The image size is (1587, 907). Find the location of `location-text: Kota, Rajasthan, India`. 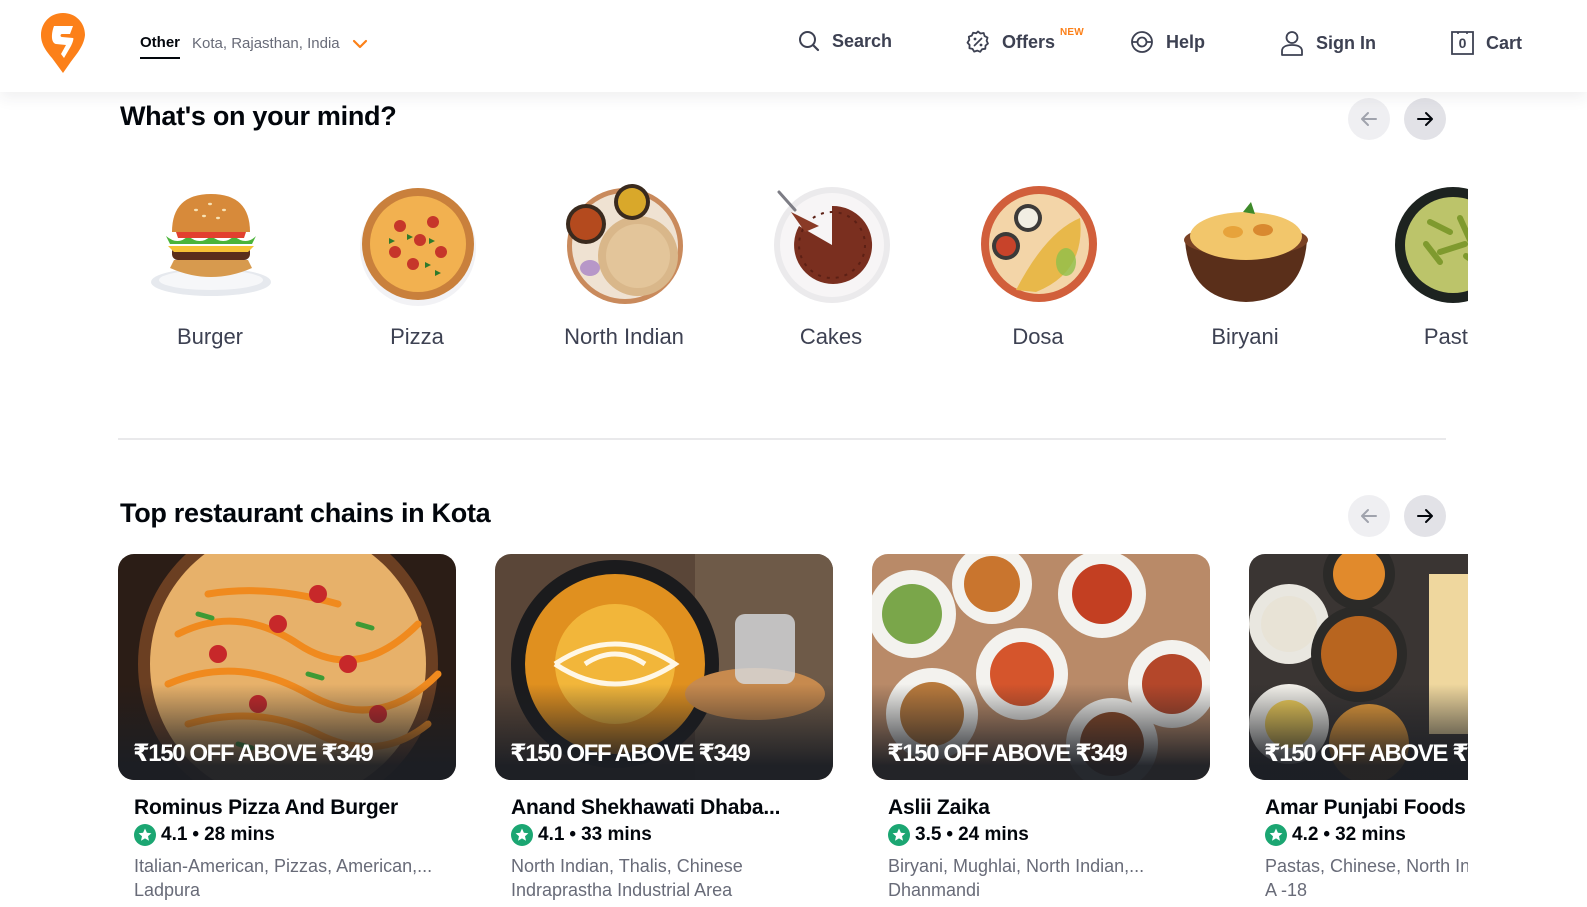

location-text: Kota, Rajasthan, India is located at coordinates (266, 43).